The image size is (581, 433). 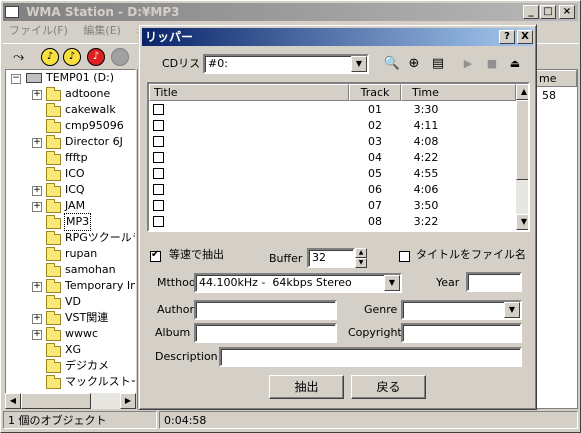 I want to click on buffer-input: 32, so click(x=331, y=258).